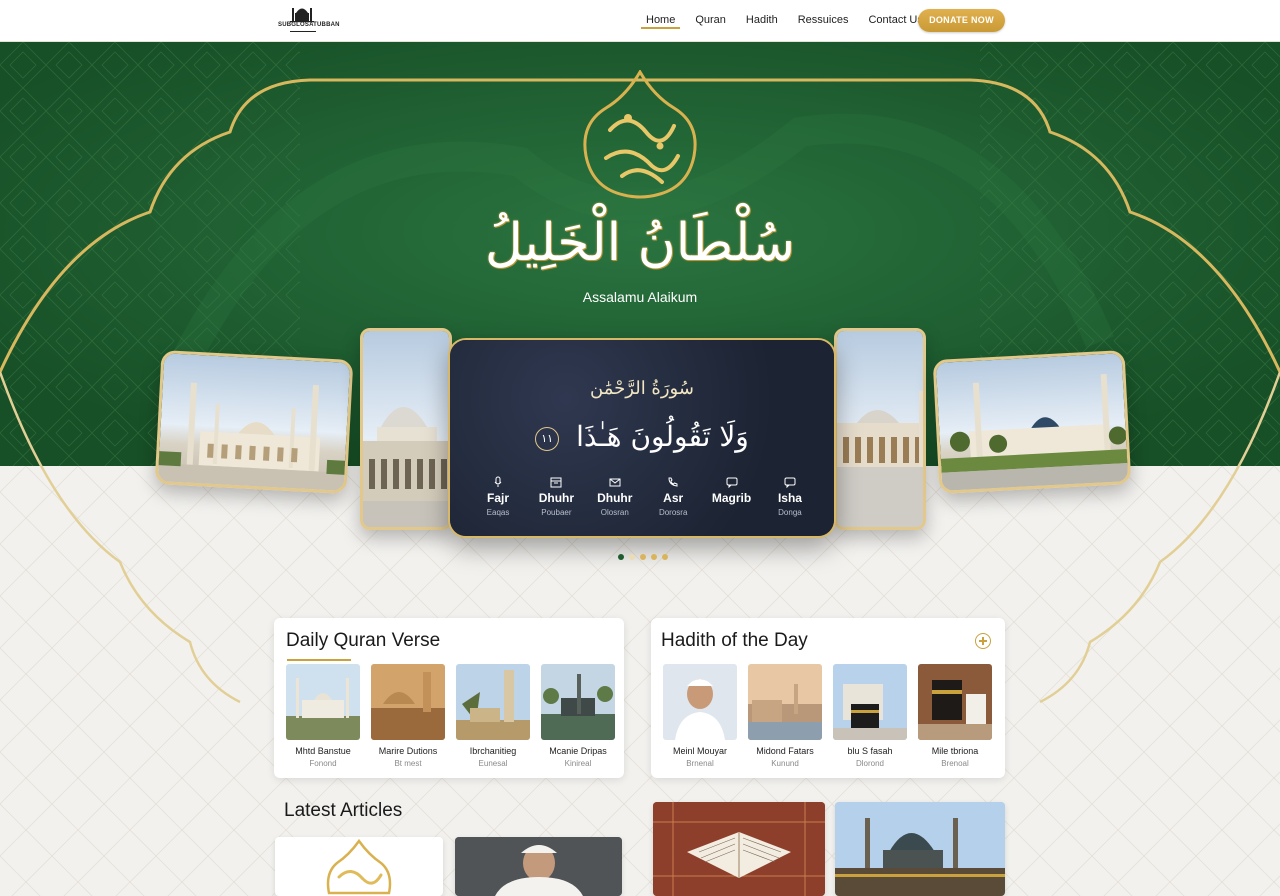 The image size is (1280, 896). I want to click on nav-links: Home Quran Hadith Ressuices Contact Us, so click(784, 20).